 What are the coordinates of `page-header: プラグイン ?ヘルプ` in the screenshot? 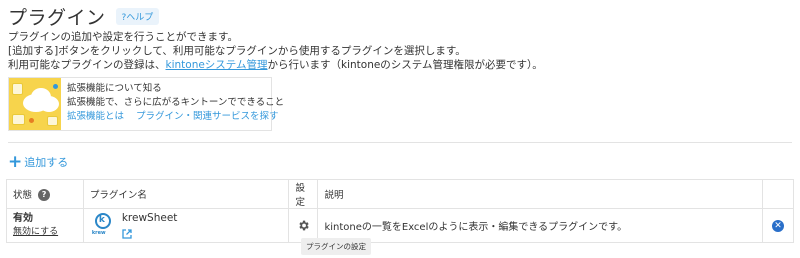 It's located at (84, 16).